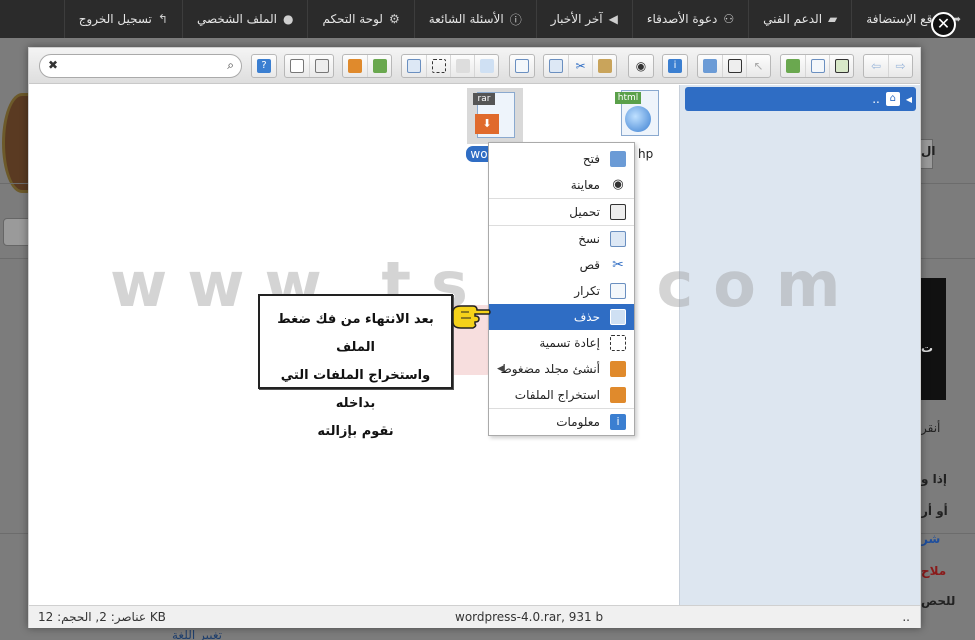 This screenshot has height=640, width=975. Describe the element at coordinates (529, 617) in the screenshot. I see `status-selected-file: wordpress-4.0.rar, 931 b` at that location.